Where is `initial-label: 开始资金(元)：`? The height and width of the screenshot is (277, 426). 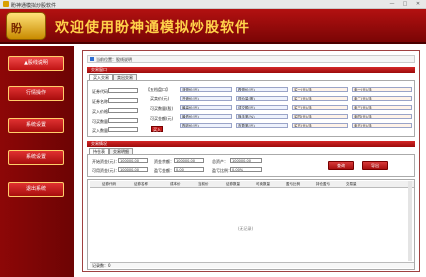
initial-label: 开始资金(元)： is located at coordinates (106, 161).